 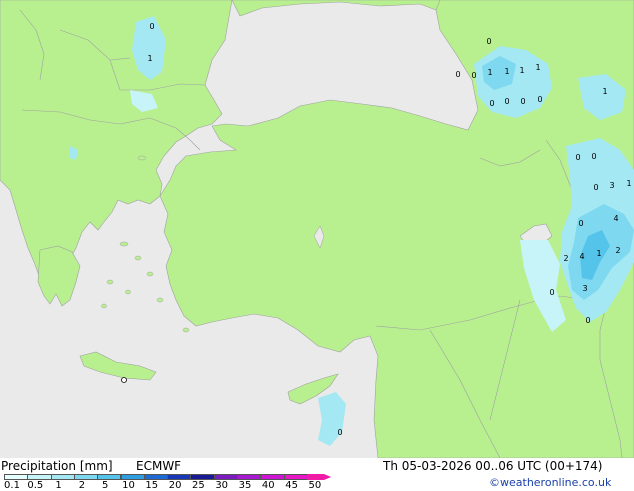 I want to click on colorbar-tick-label: 15, so click(x=152, y=485).